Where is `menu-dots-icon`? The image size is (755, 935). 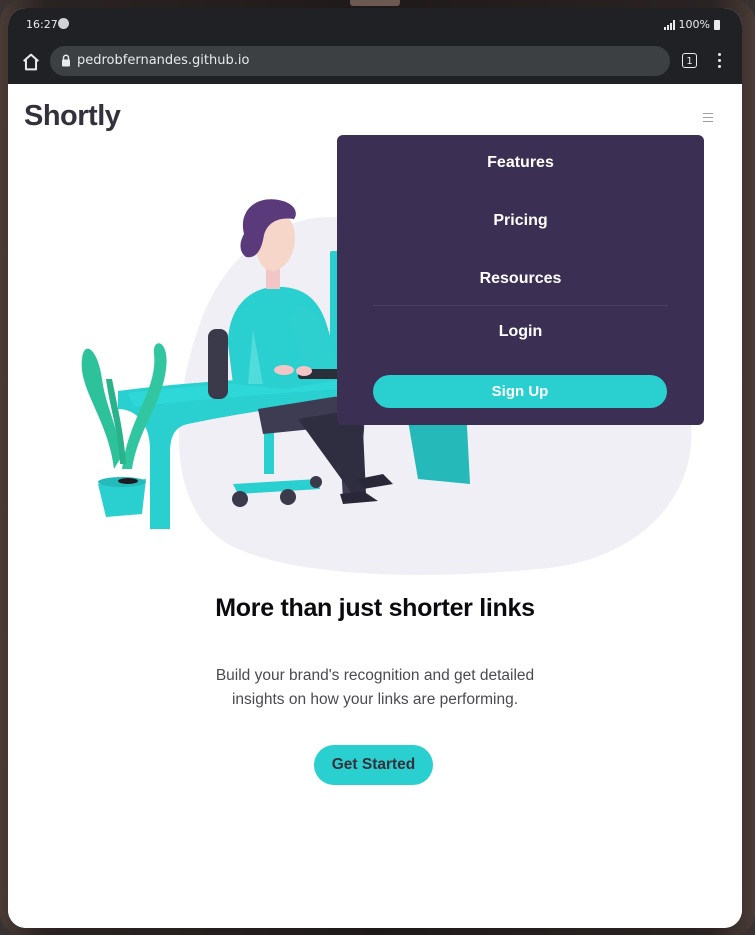
menu-dots-icon is located at coordinates (719, 62).